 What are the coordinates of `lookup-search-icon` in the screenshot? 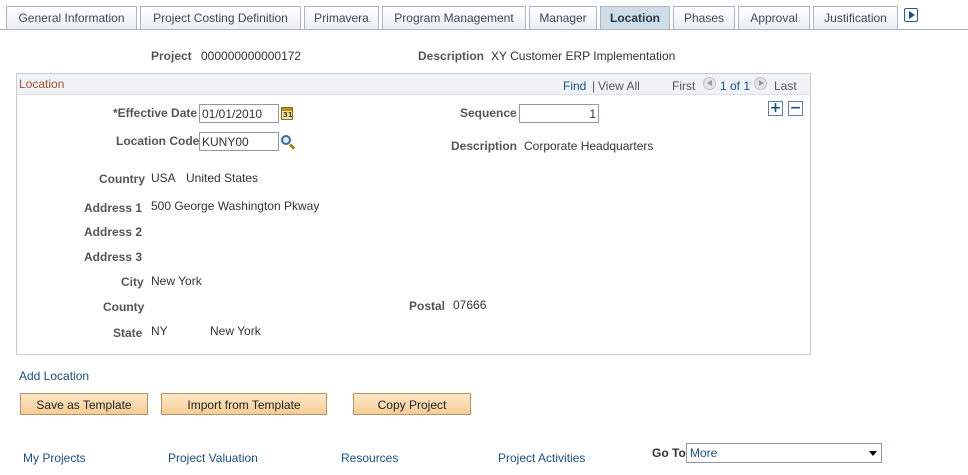 It's located at (288, 142).